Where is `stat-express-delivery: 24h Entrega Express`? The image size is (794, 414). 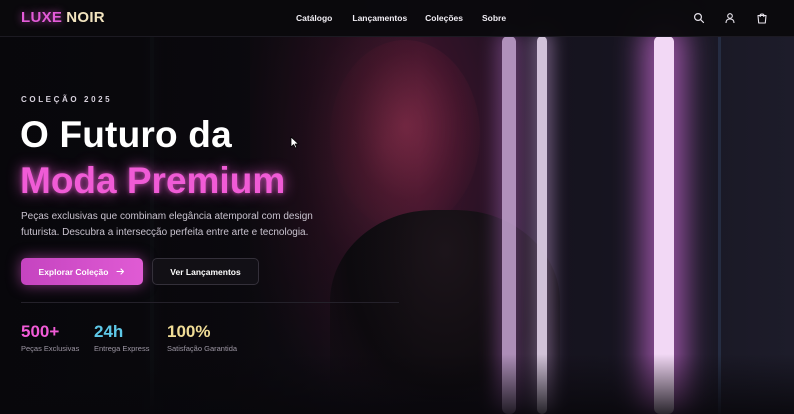 stat-express-delivery: 24h Entrega Express is located at coordinates (121, 337).